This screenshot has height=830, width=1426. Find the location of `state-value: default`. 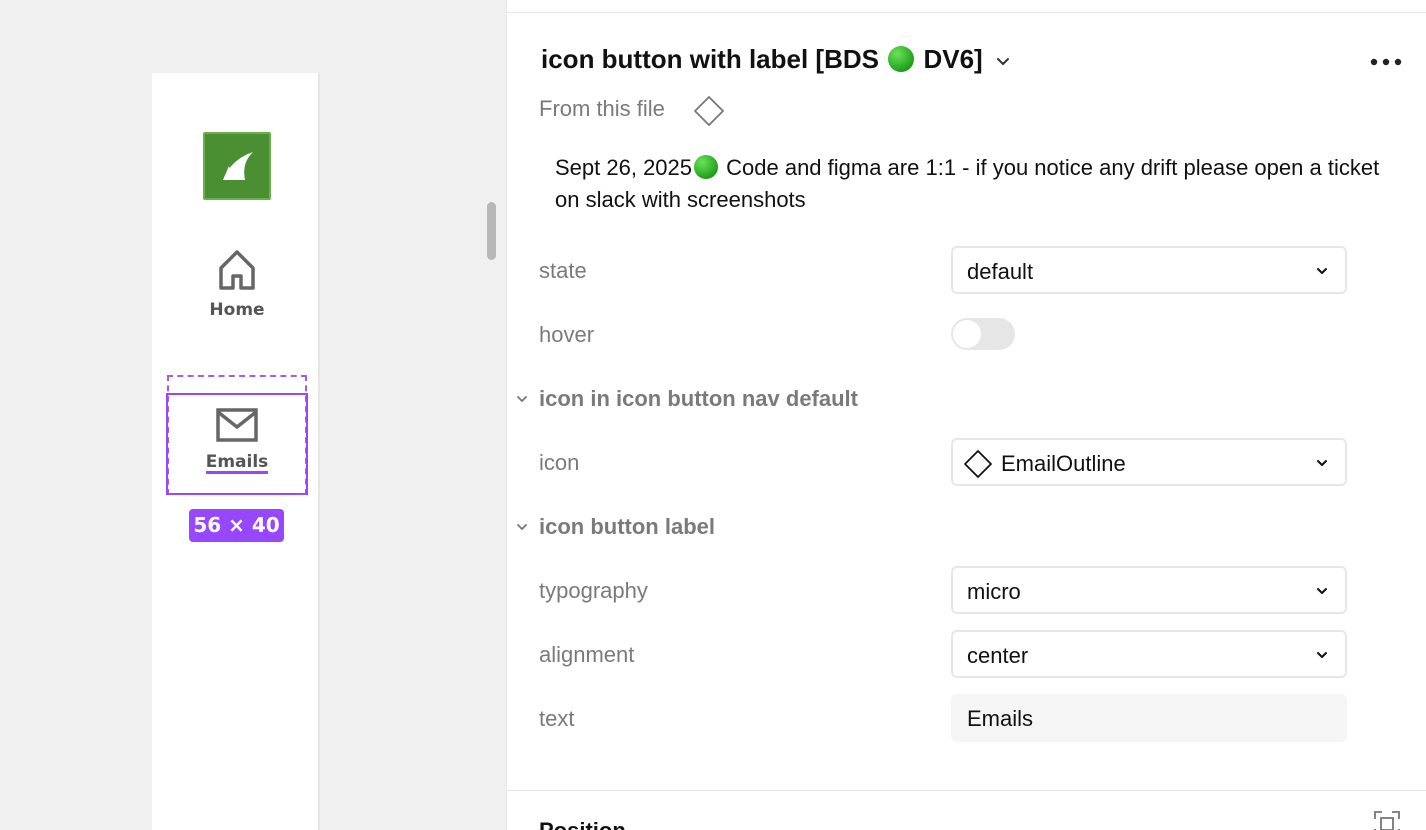

state-value: default is located at coordinates (1000, 271).